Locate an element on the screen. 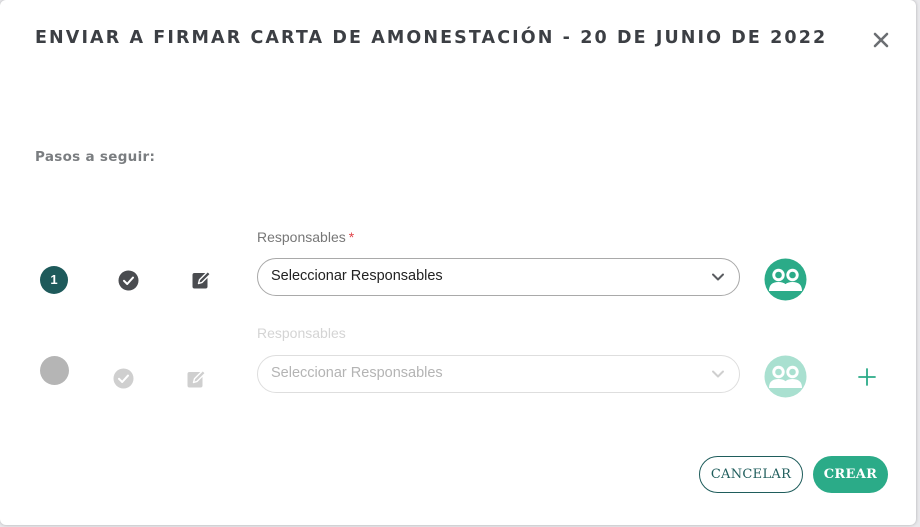 The width and height of the screenshot is (920, 527). close-icon is located at coordinates (881, 40).